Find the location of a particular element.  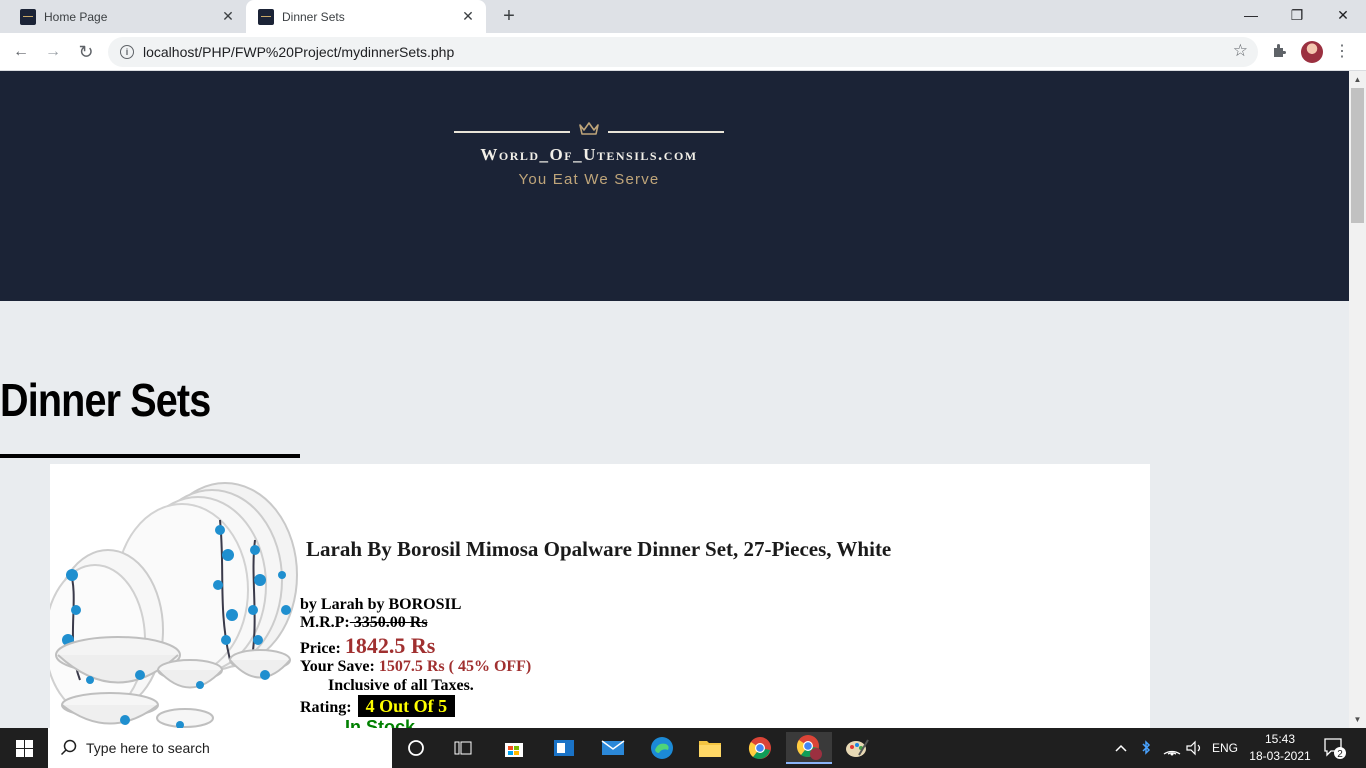

reload-button: ↻ is located at coordinates (86, 52).